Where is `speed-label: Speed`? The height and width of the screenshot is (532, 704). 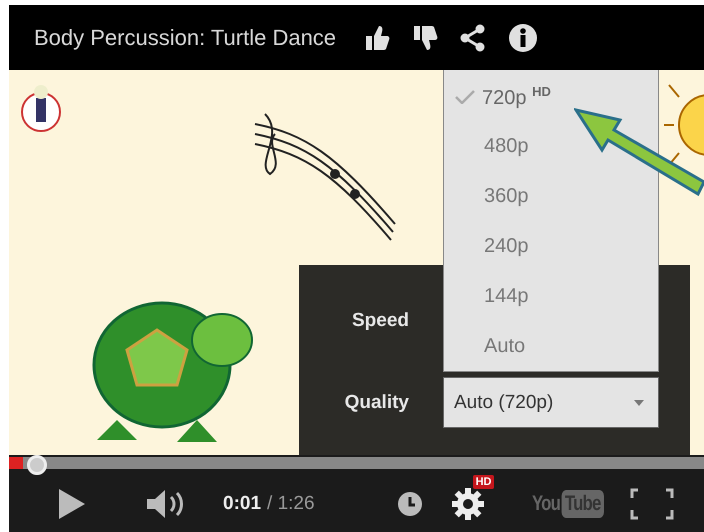 speed-label: Speed is located at coordinates (380, 321).